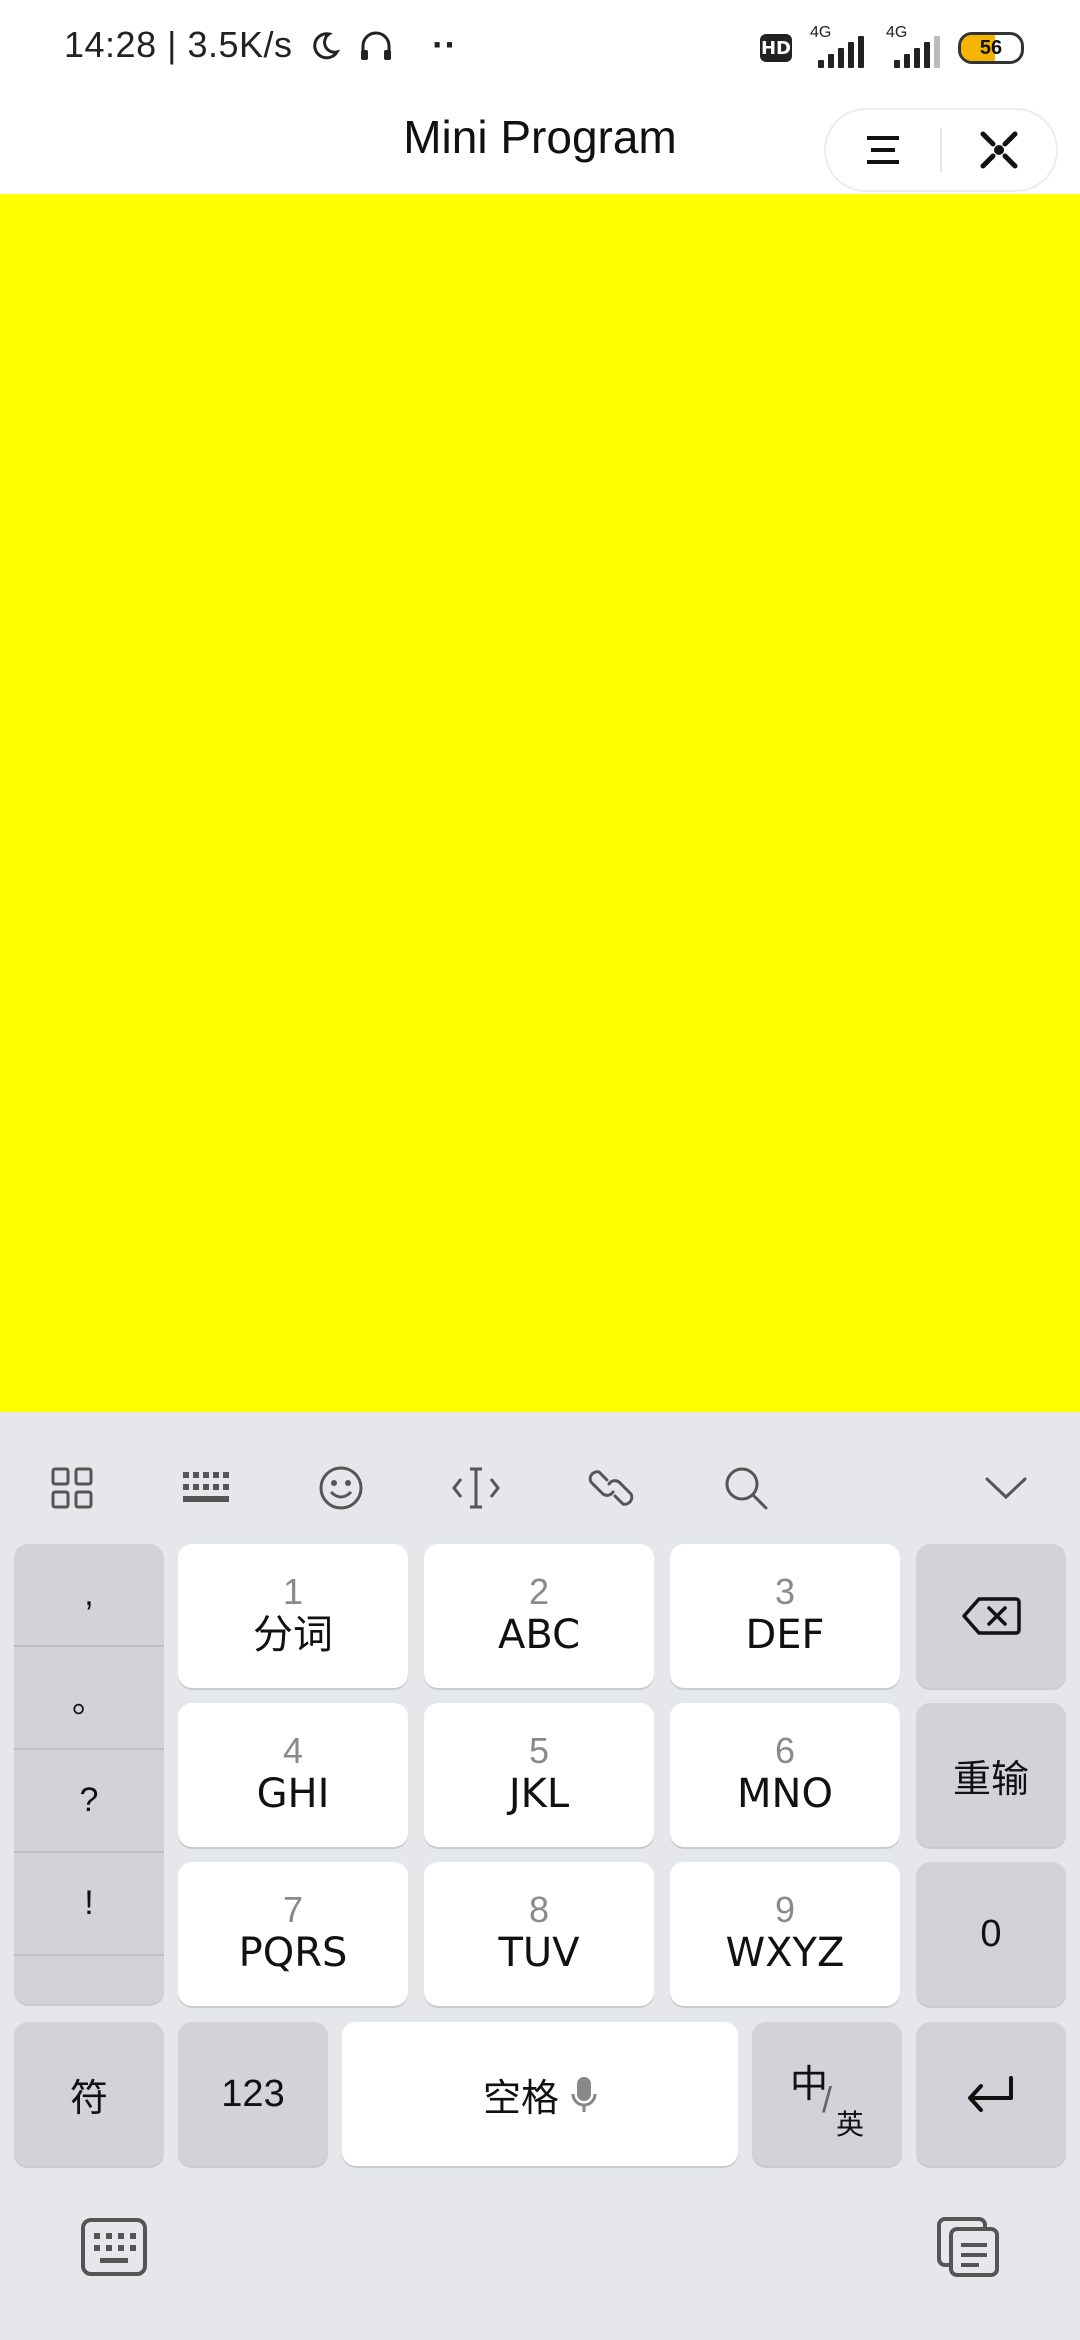 This screenshot has width=1080, height=2340. What do you see at coordinates (785, 1750) in the screenshot?
I see `key-number: 6` at bounding box center [785, 1750].